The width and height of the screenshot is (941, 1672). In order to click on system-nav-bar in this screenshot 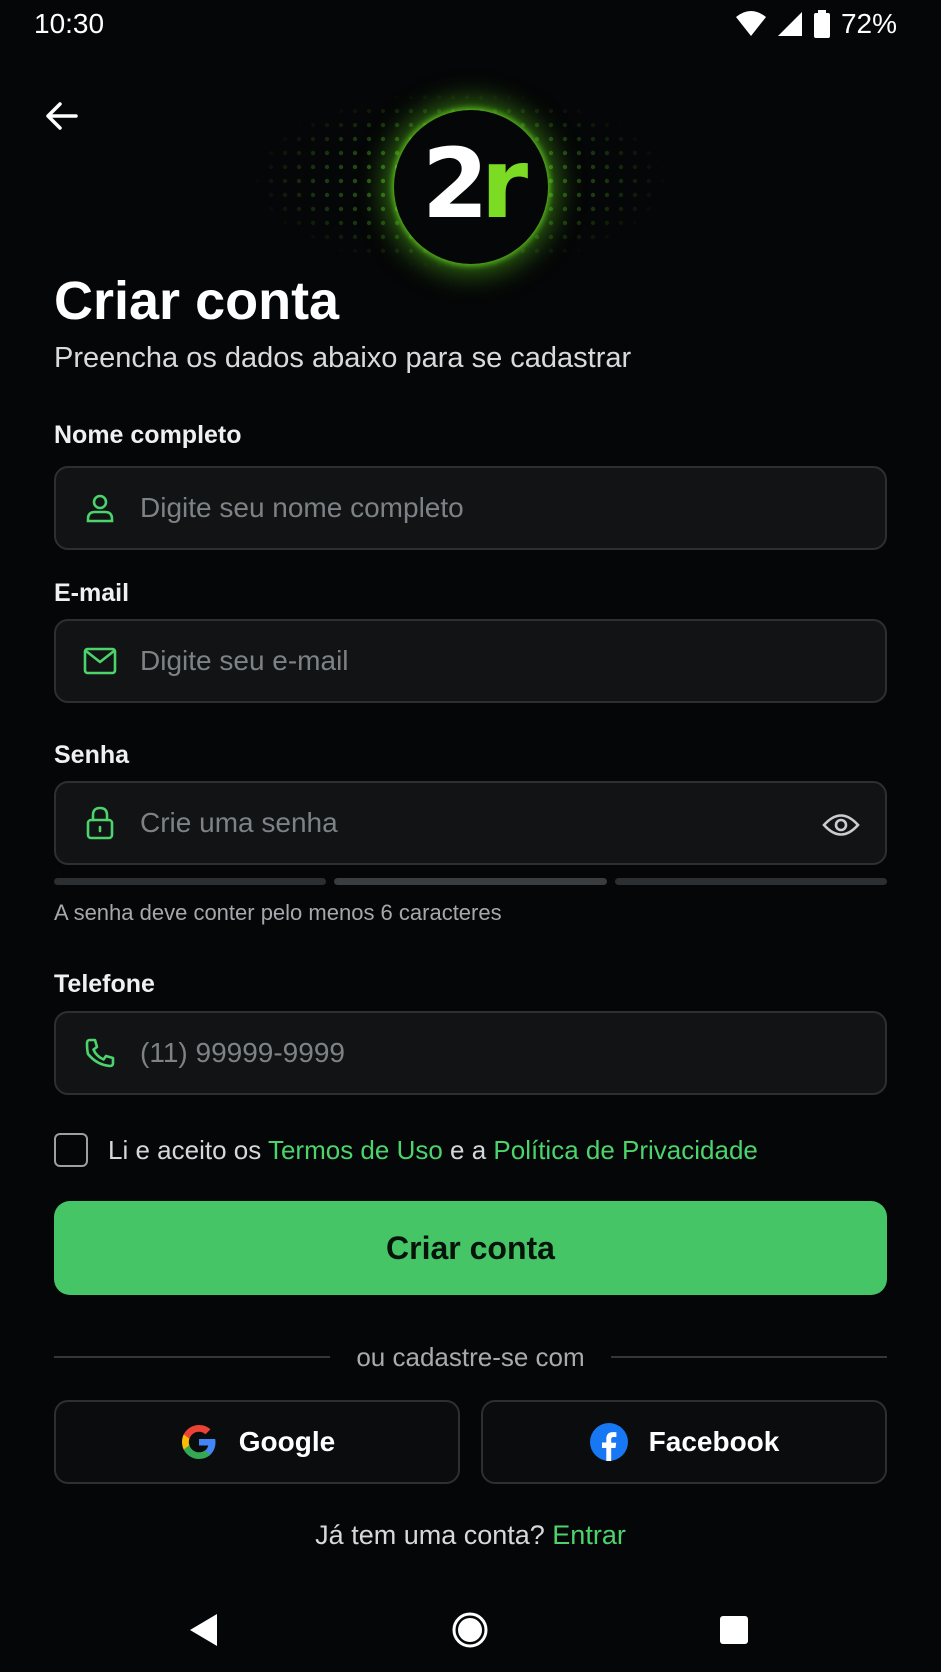, I will do `click(470, 1631)`.